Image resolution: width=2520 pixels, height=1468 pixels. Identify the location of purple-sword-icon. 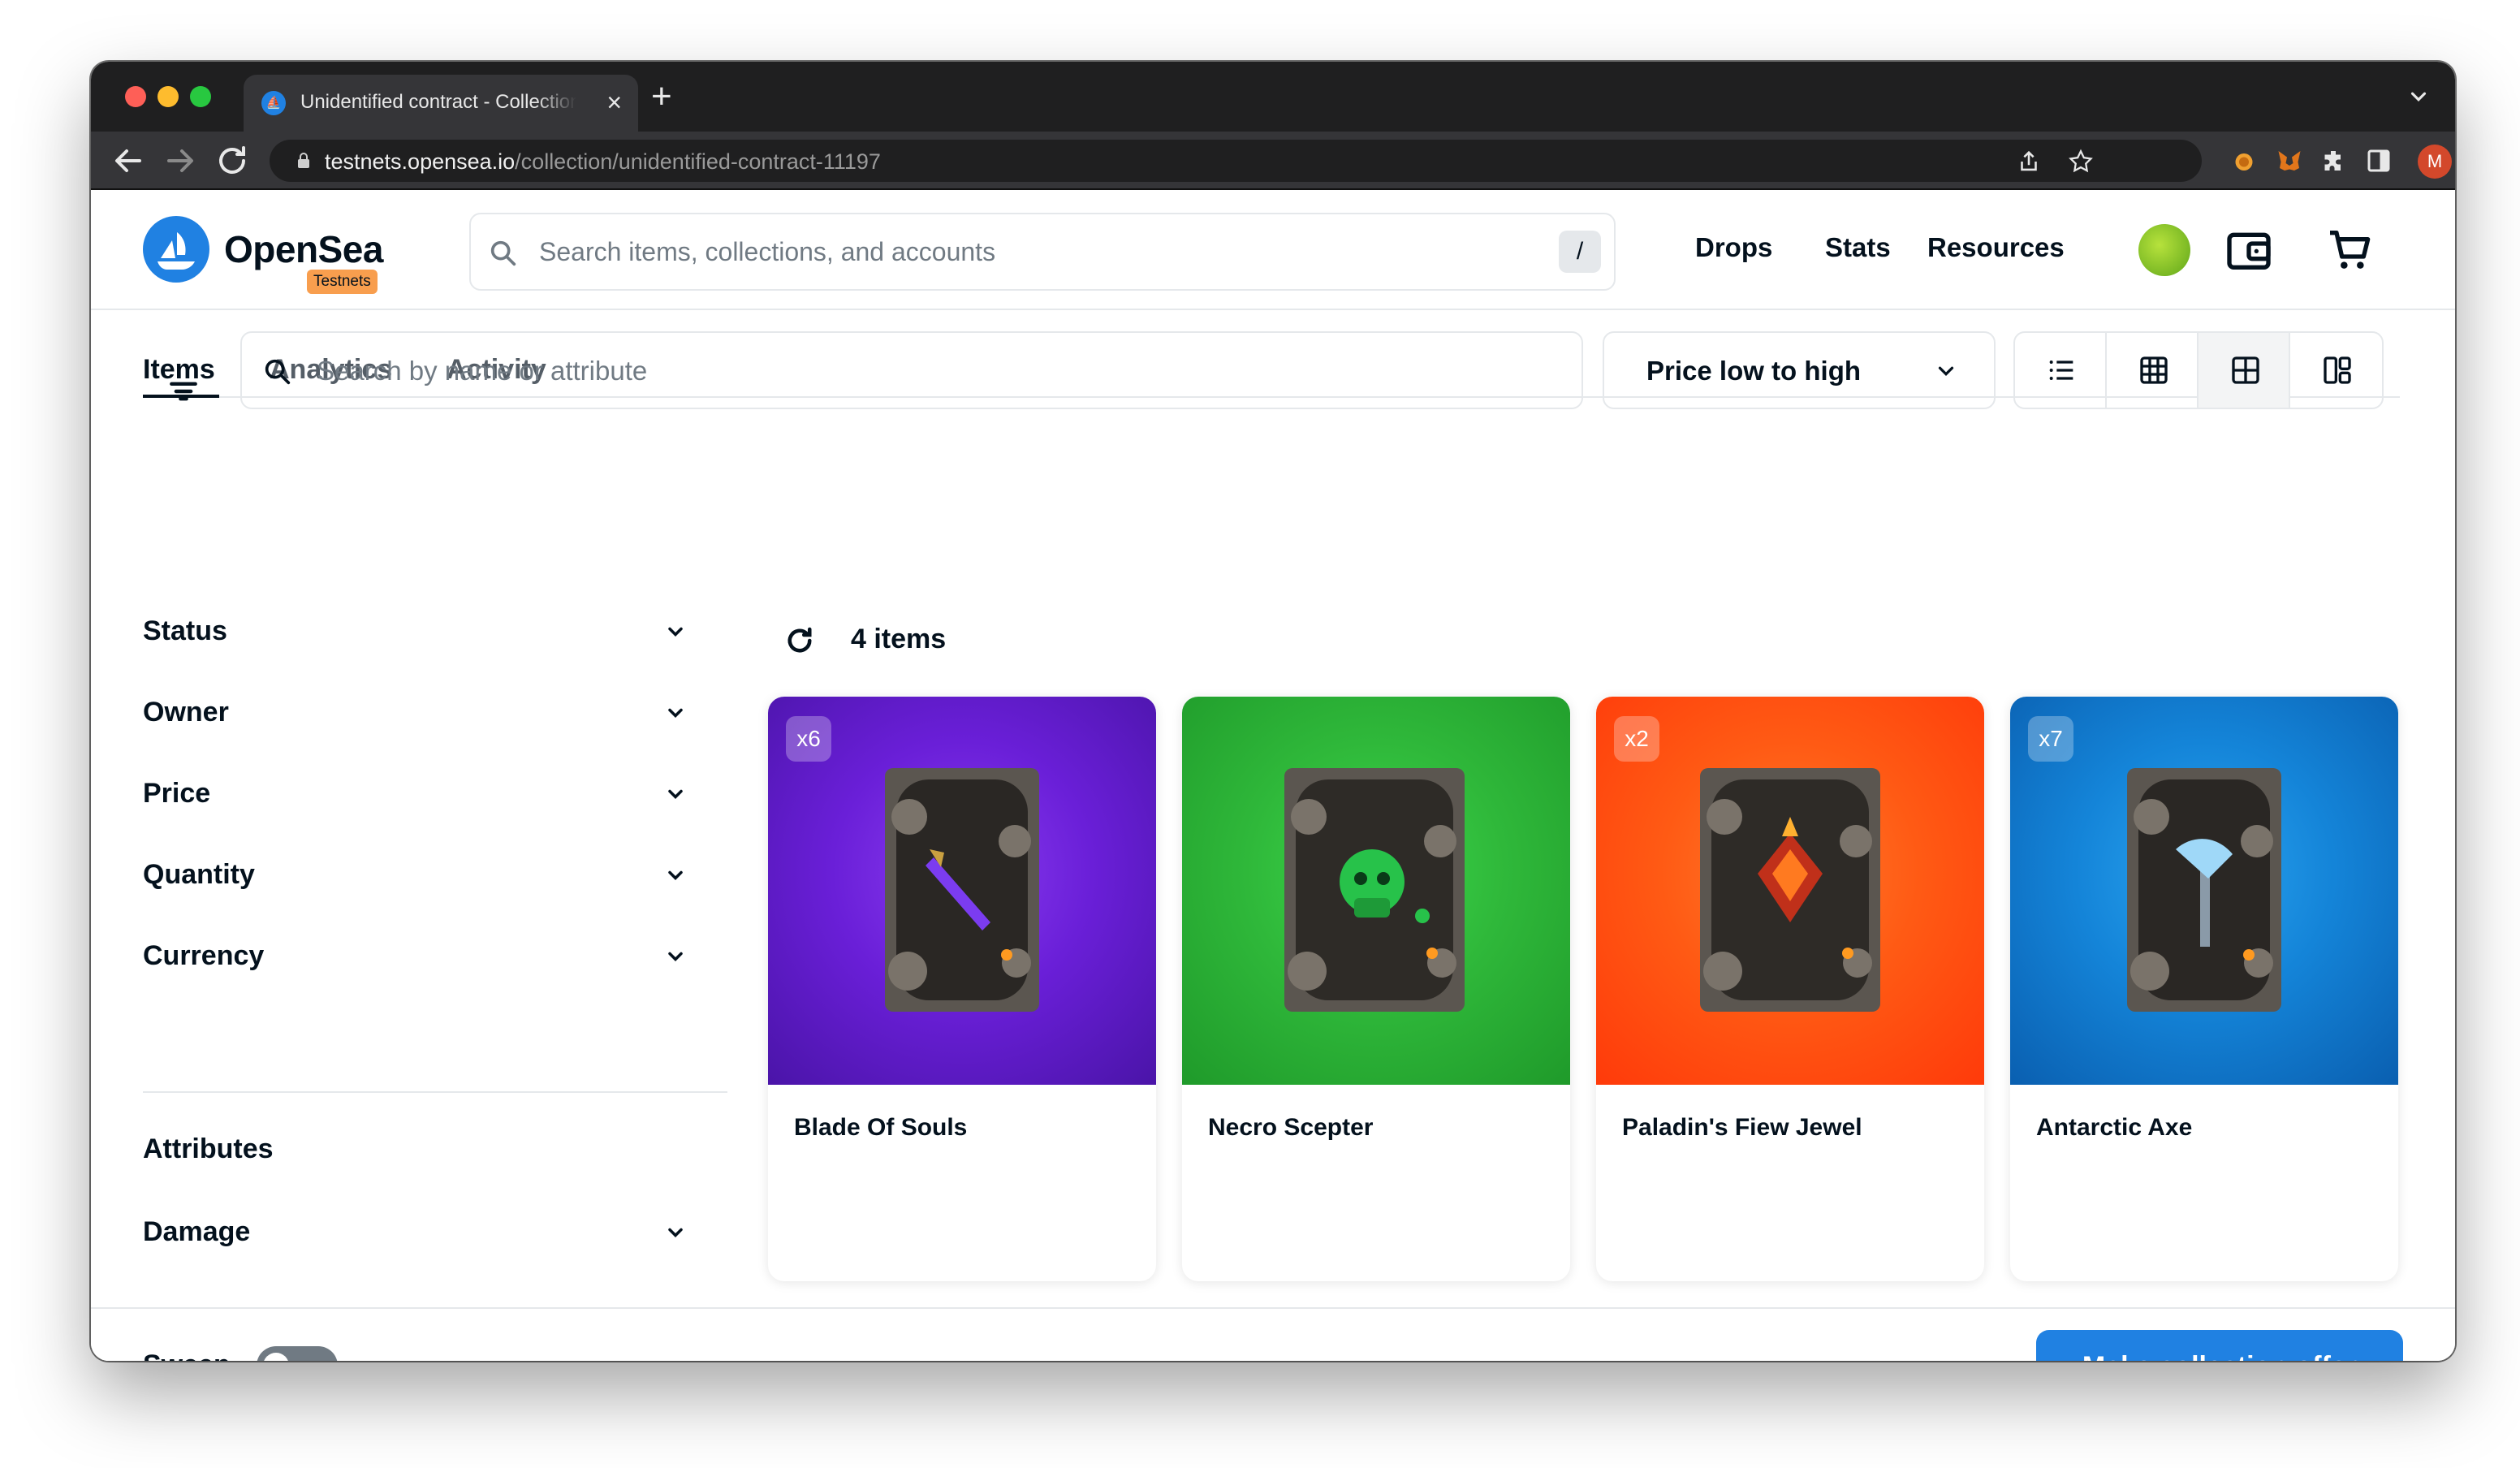
(962, 890).